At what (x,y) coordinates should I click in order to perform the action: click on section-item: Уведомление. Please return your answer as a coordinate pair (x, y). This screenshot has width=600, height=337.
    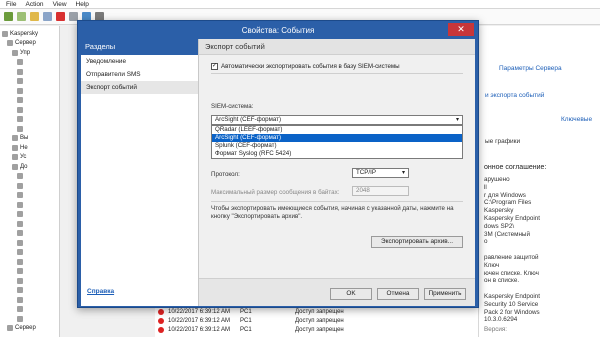
    Looking at the image, I should click on (139, 61).